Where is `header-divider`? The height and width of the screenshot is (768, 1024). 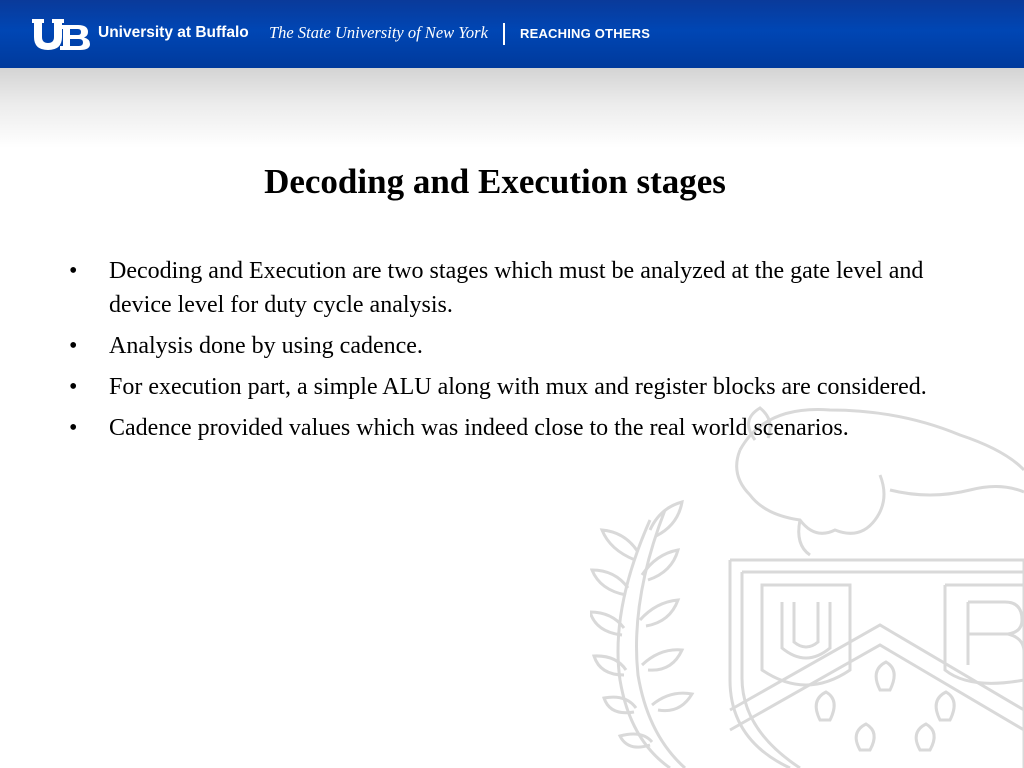 header-divider is located at coordinates (504, 34).